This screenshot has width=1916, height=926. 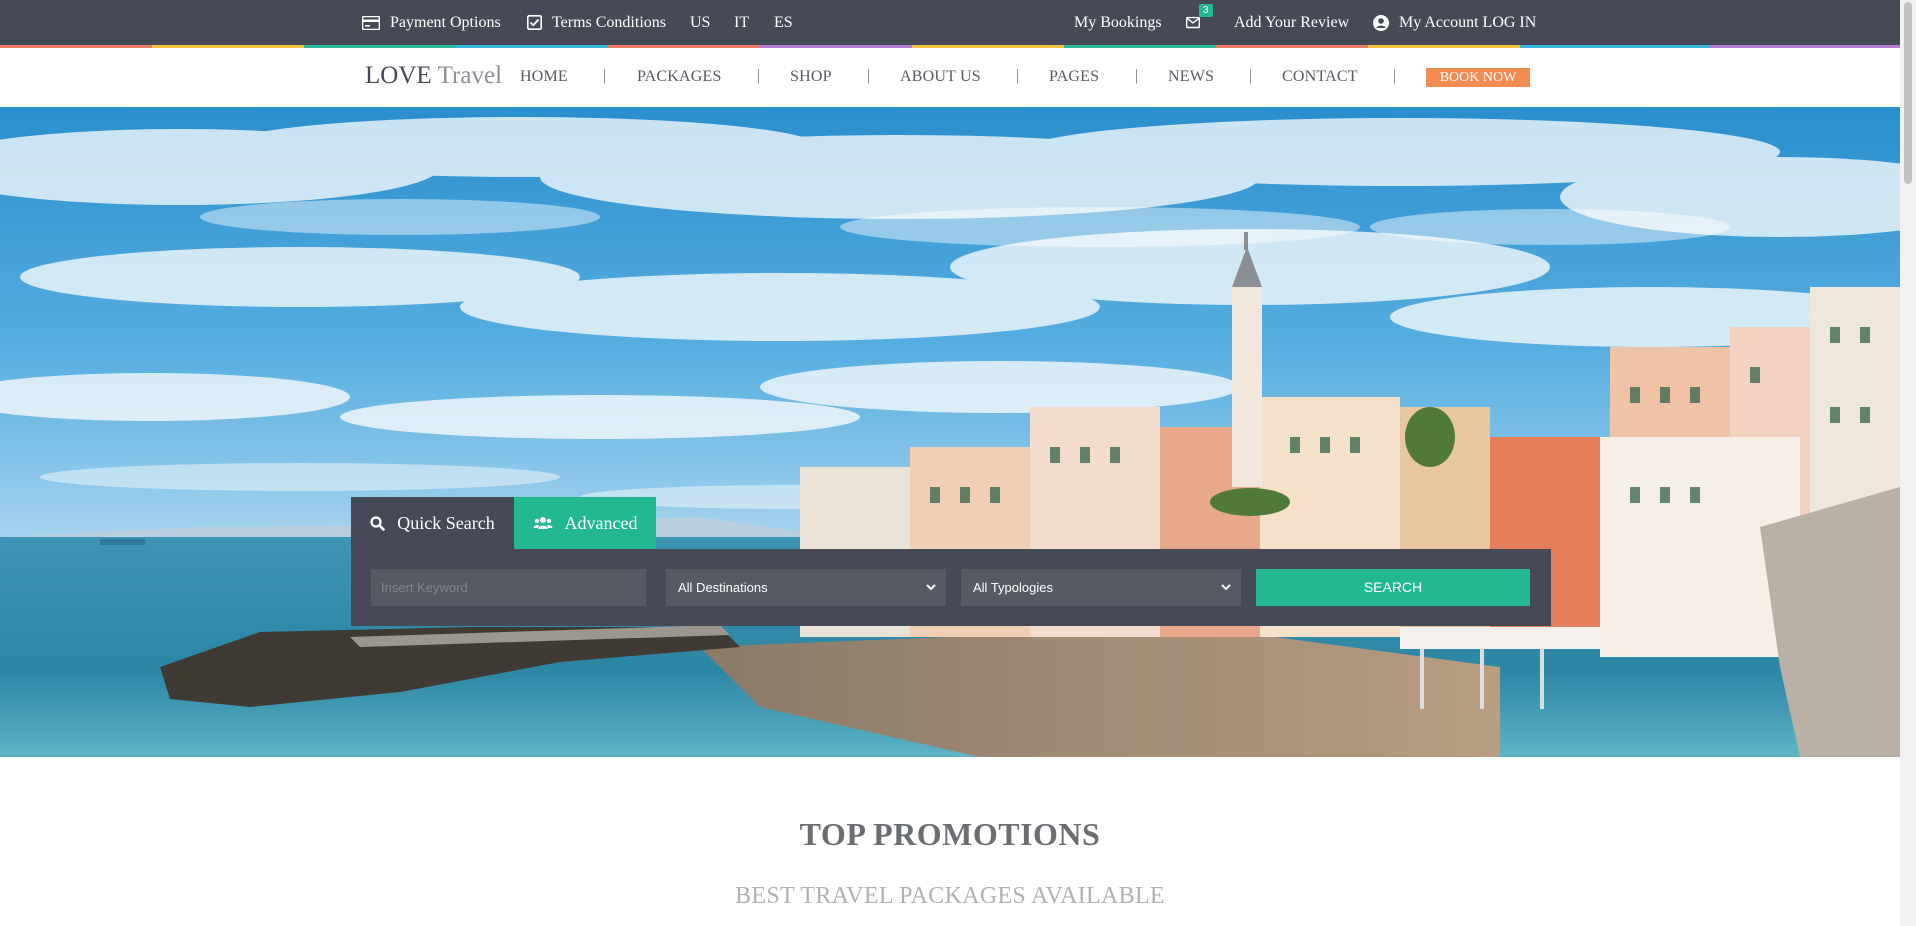 I want to click on lang-es-label: ES, so click(x=783, y=22).